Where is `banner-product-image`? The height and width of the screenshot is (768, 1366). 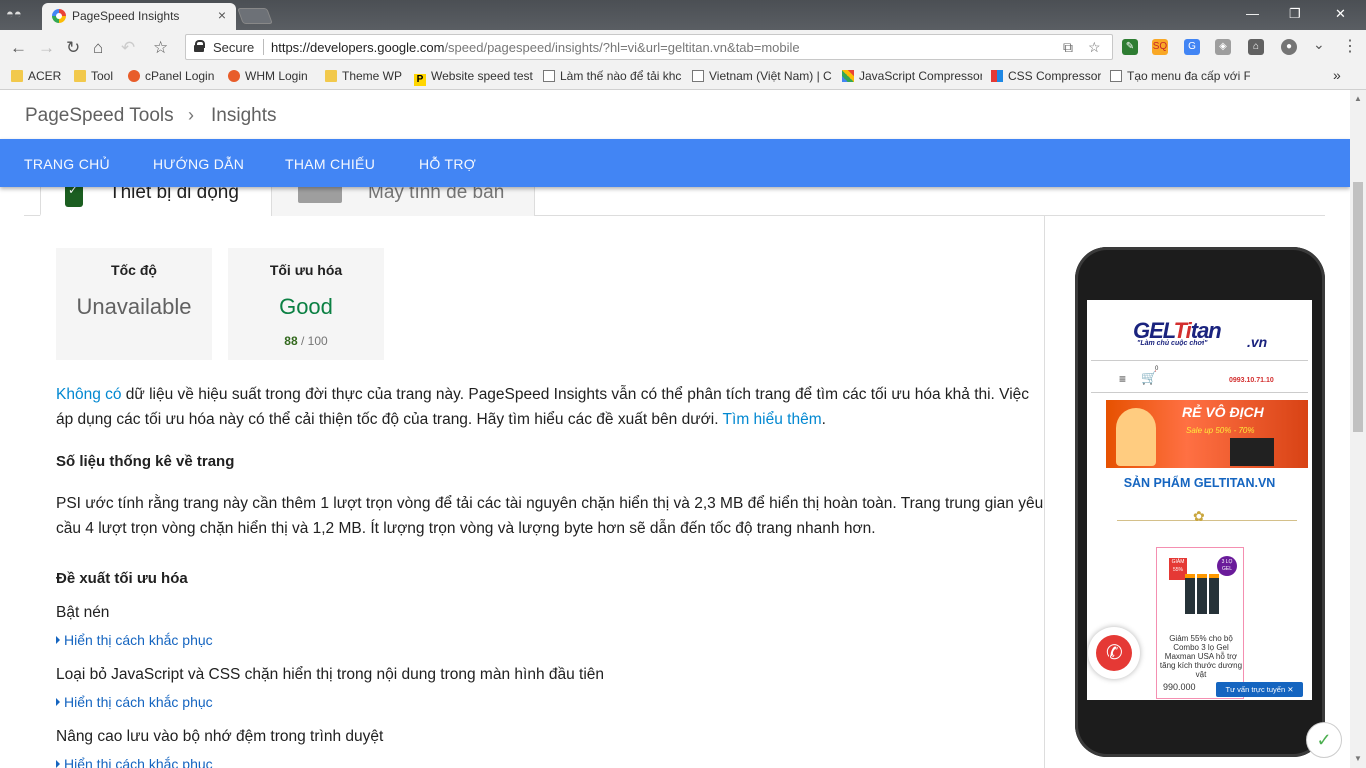
banner-product-image is located at coordinates (1252, 452).